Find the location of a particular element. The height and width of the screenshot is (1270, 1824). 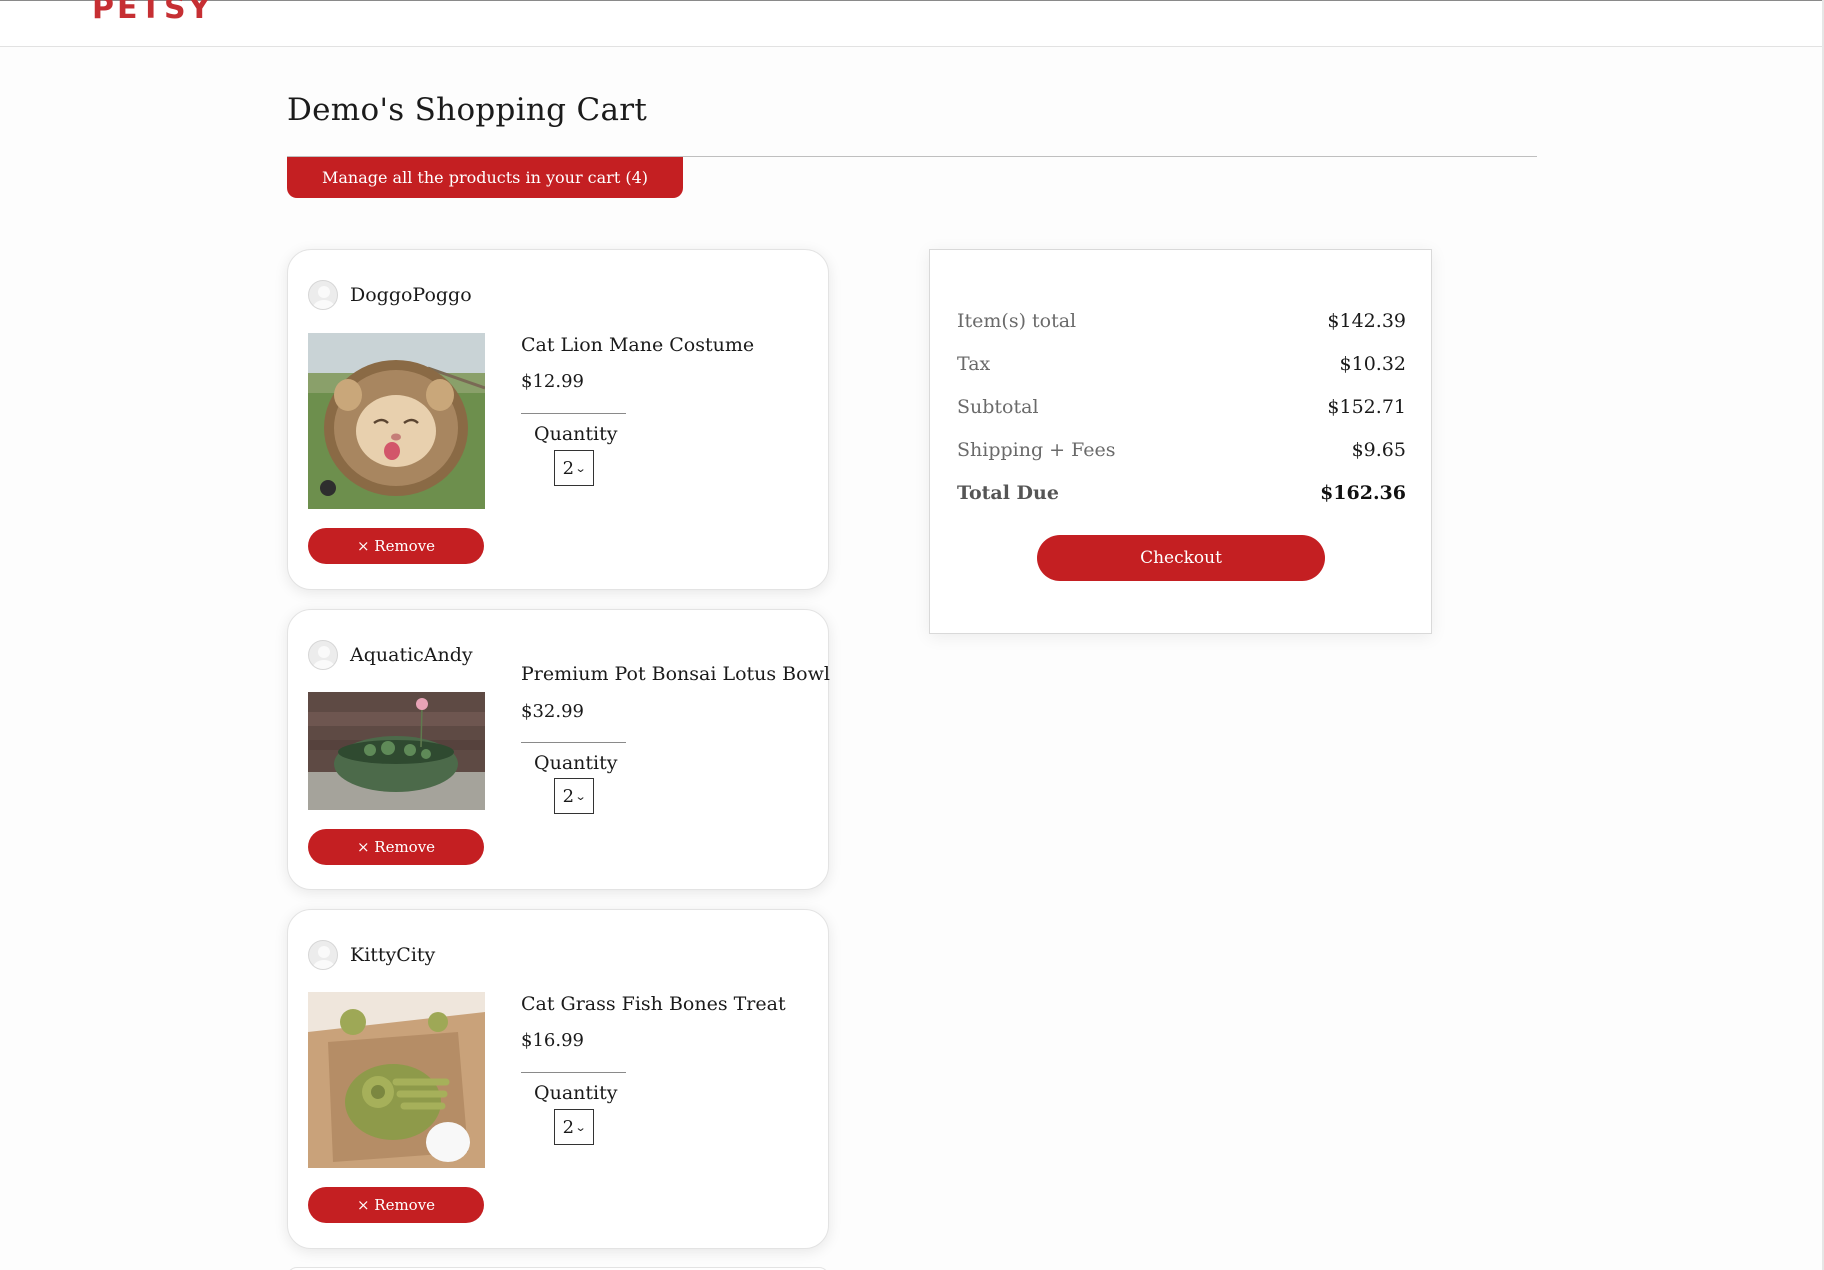

summary-label: Tax is located at coordinates (974, 364).